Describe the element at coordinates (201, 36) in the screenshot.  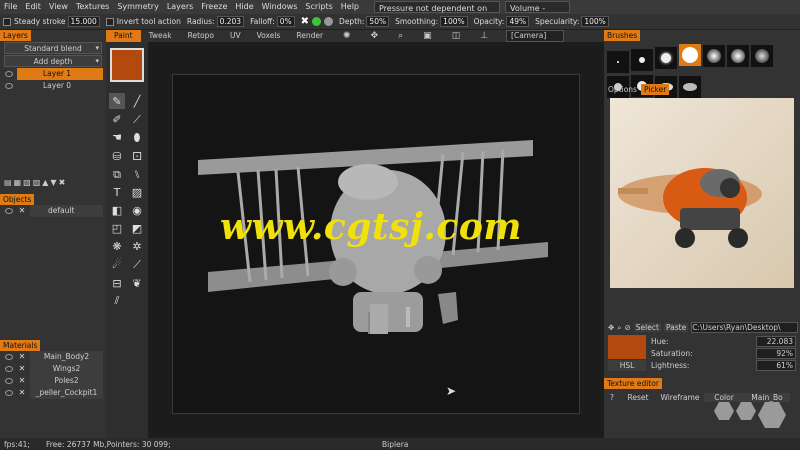
I see `tab-retopo: Retopo` at that location.